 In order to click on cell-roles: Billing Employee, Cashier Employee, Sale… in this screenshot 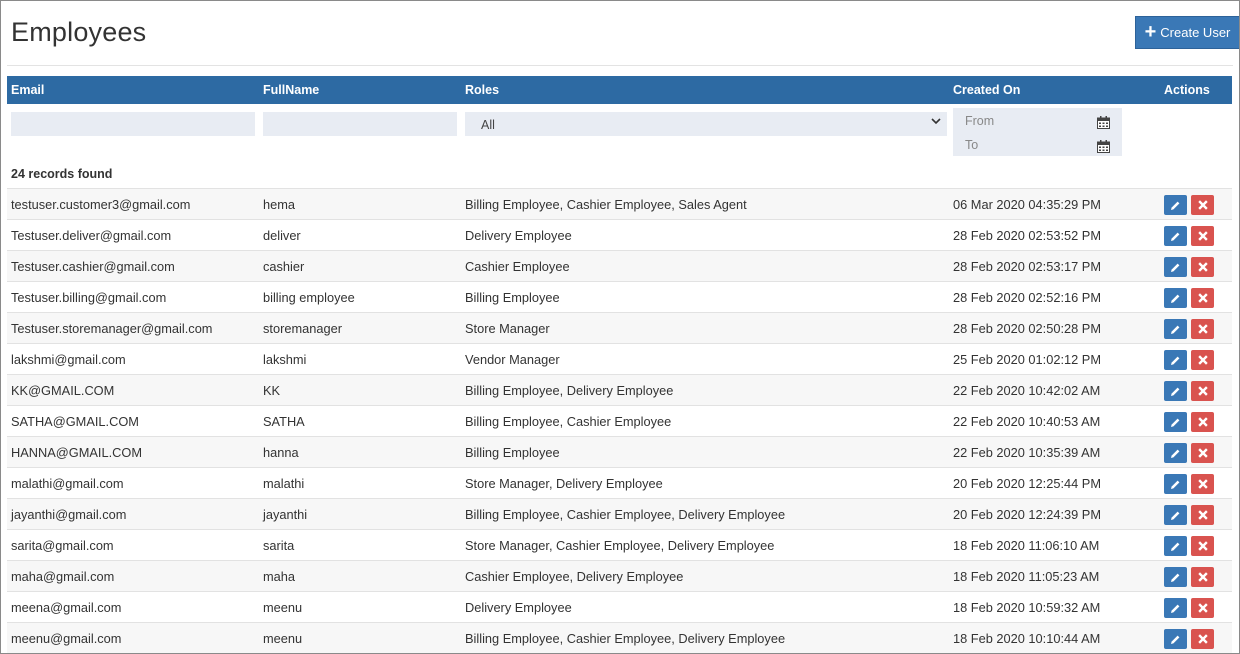, I will do `click(606, 204)`.